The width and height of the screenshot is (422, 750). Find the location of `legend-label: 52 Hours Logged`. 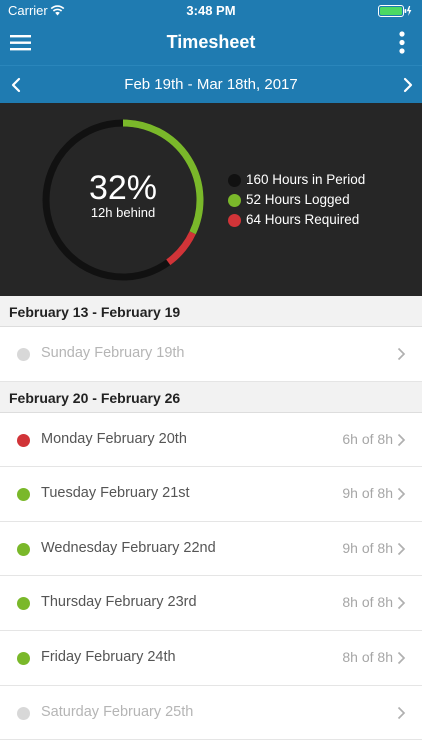

legend-label: 52 Hours Logged is located at coordinates (298, 199).